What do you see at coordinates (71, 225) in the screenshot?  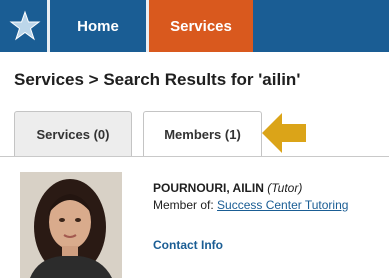 I see `avatar` at bounding box center [71, 225].